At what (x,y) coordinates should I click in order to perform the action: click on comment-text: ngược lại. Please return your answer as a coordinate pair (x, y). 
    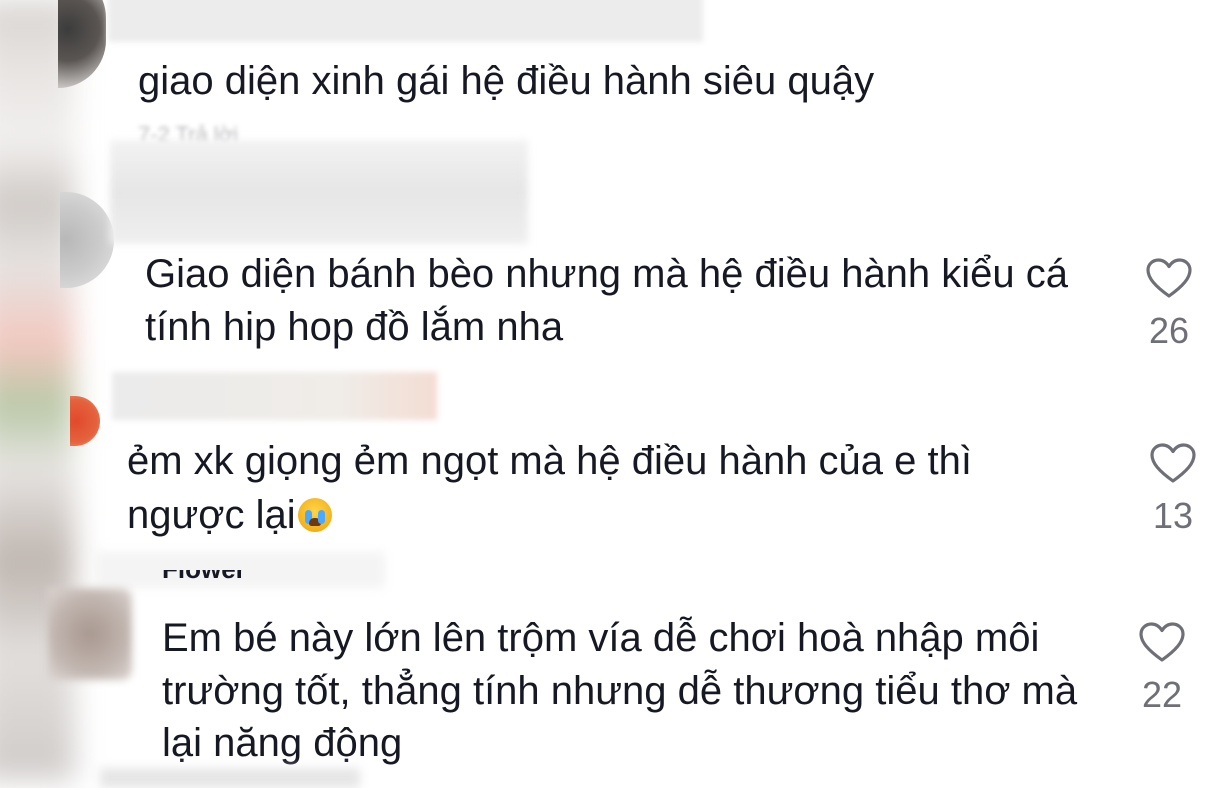
    Looking at the image, I should click on (229, 515).